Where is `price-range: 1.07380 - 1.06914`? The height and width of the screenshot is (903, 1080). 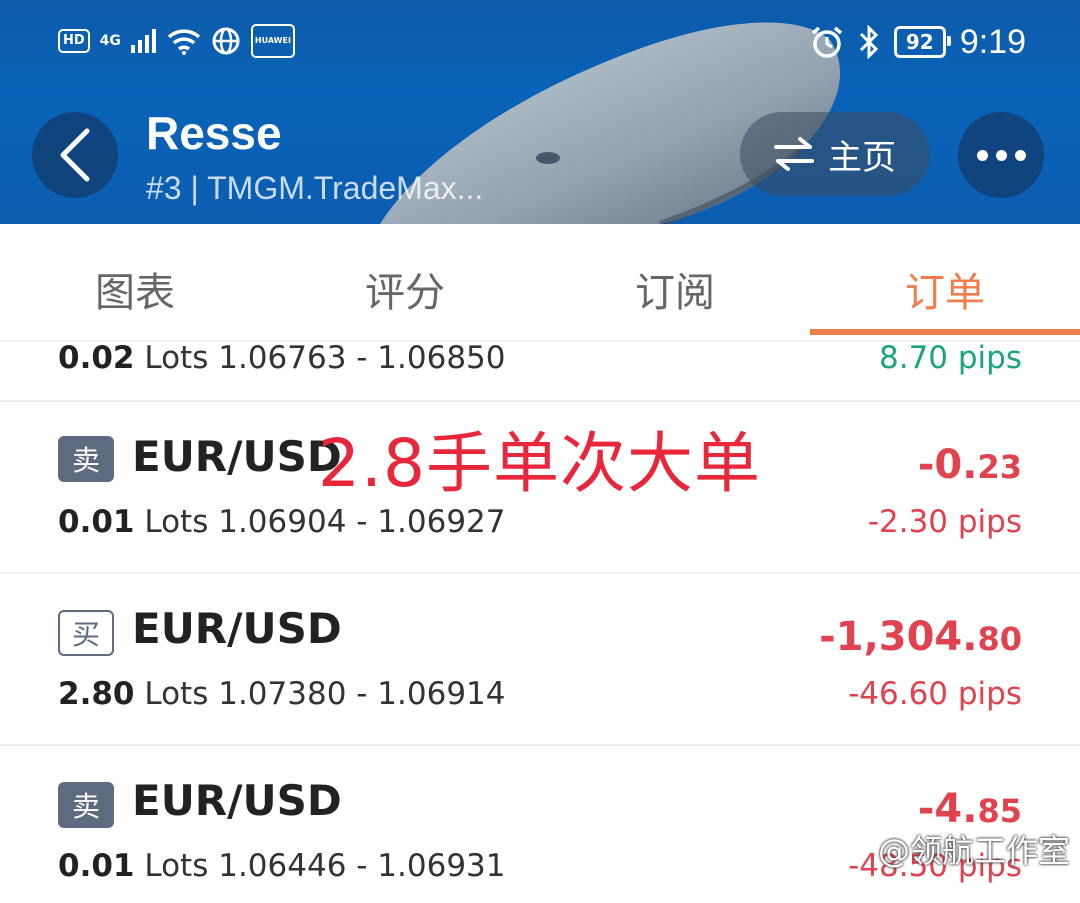
price-range: 1.07380 - 1.06914 is located at coordinates (362, 694).